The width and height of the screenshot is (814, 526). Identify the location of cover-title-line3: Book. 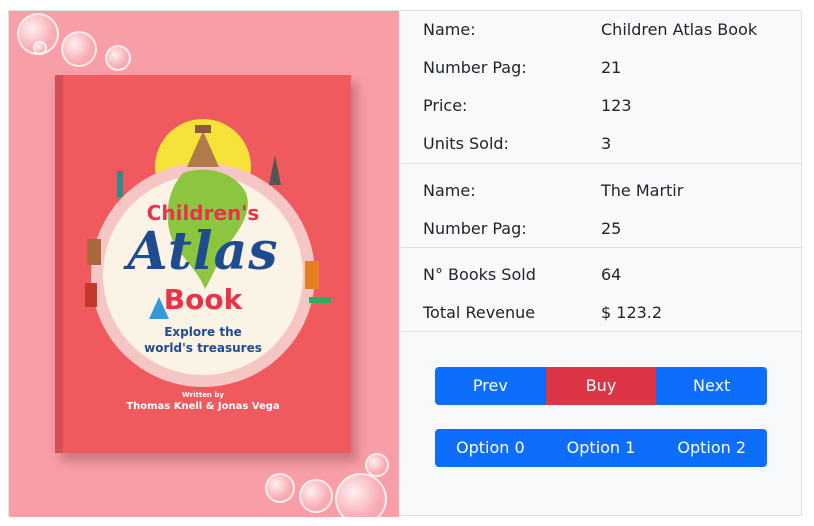
(203, 299).